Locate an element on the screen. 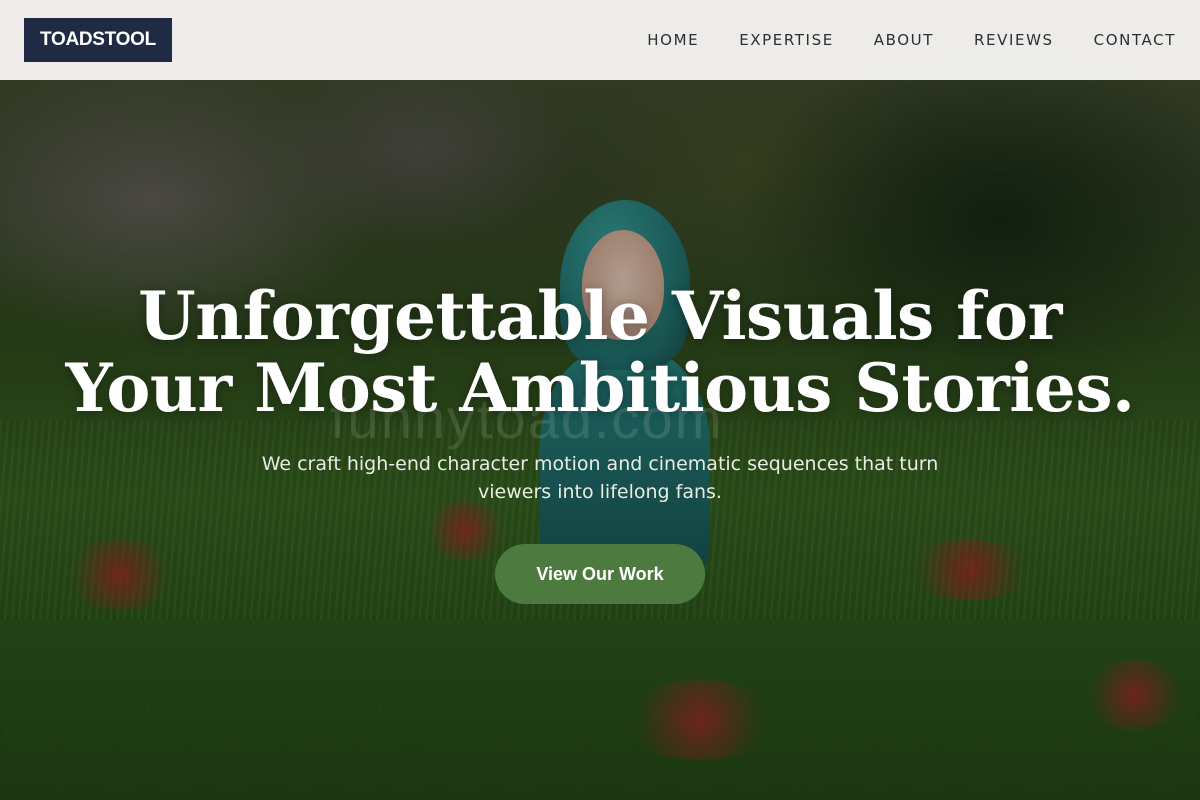  brand-logo: TOADSTOOL is located at coordinates (98, 40).